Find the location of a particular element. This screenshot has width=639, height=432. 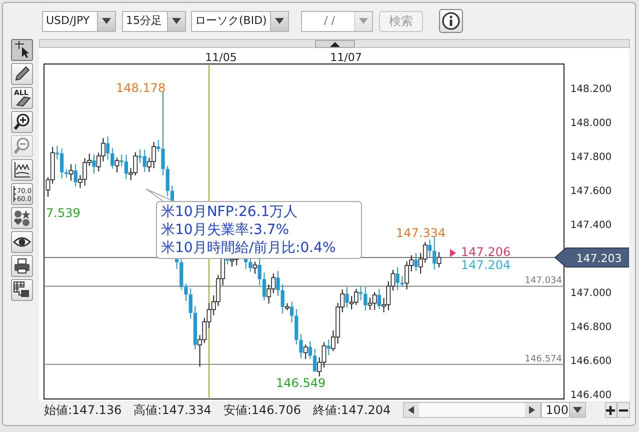

extreme-price-label: 147.334 is located at coordinates (421, 233).